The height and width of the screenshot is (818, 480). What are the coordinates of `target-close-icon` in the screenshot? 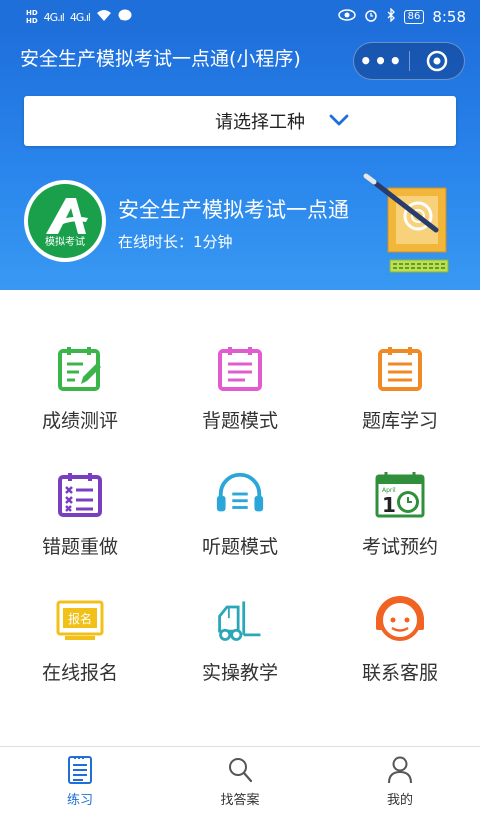 It's located at (437, 61).